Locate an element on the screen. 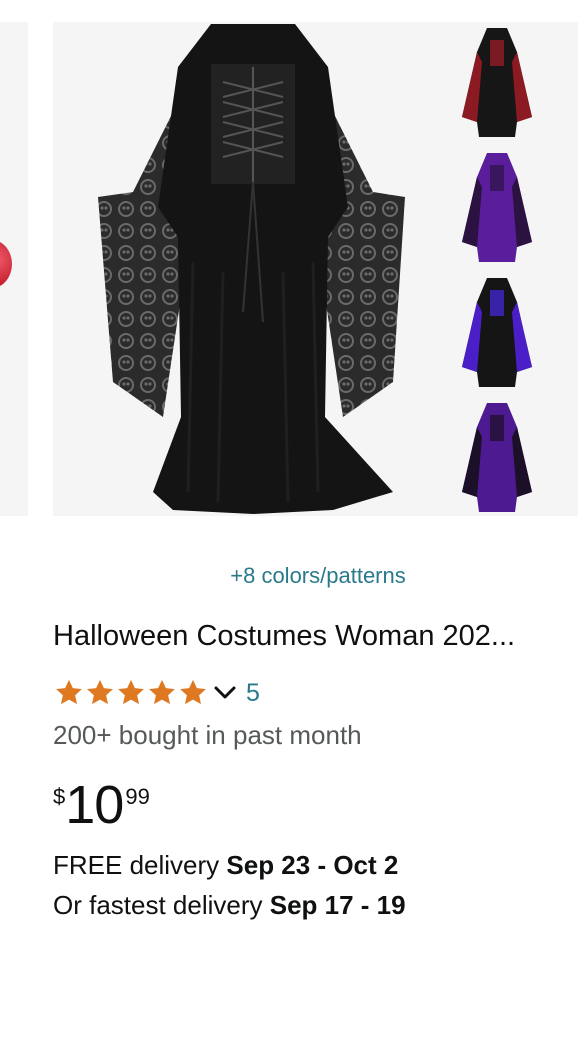 The height and width of the screenshot is (1056, 578). fastest-delivery-line: Or fastest delivery Sep 17 - 19 is located at coordinates (229, 905).